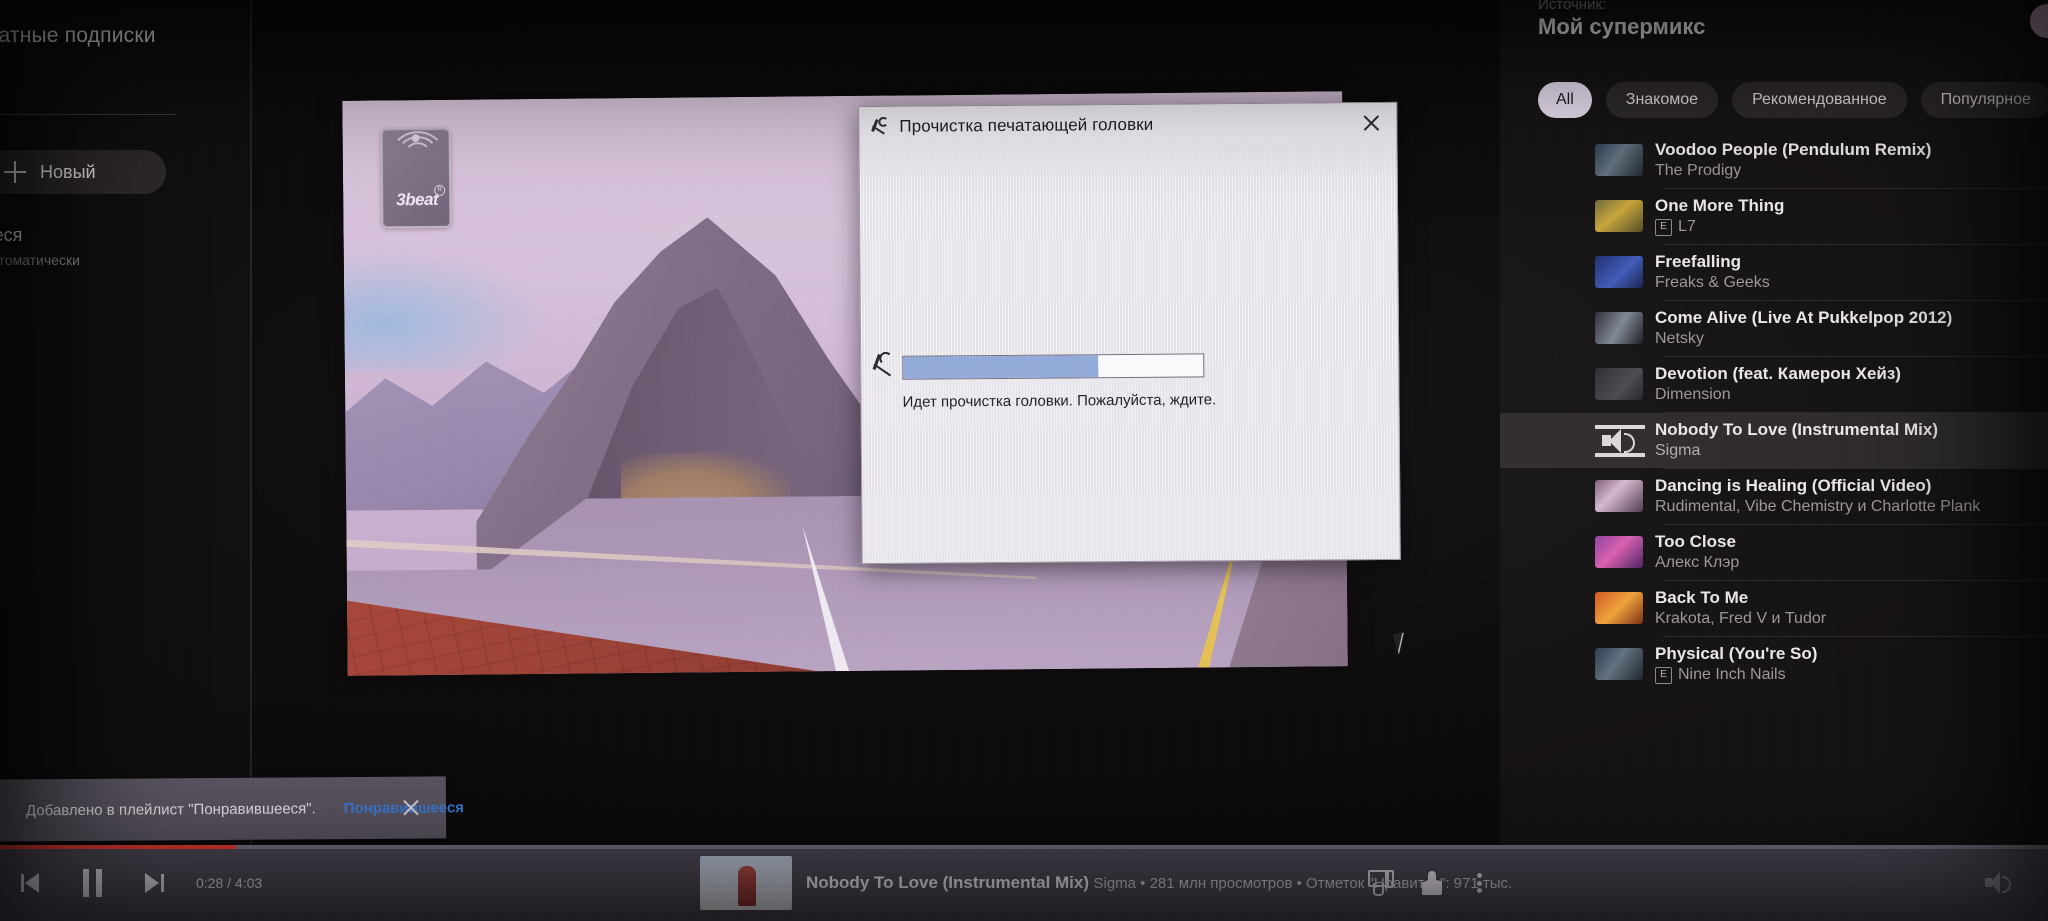 Image resolution: width=2048 pixels, height=921 pixels. Describe the element at coordinates (948, 882) in the screenshot. I see `now-playing-title: Nobody To Love (Instrumental Mix)` at that location.